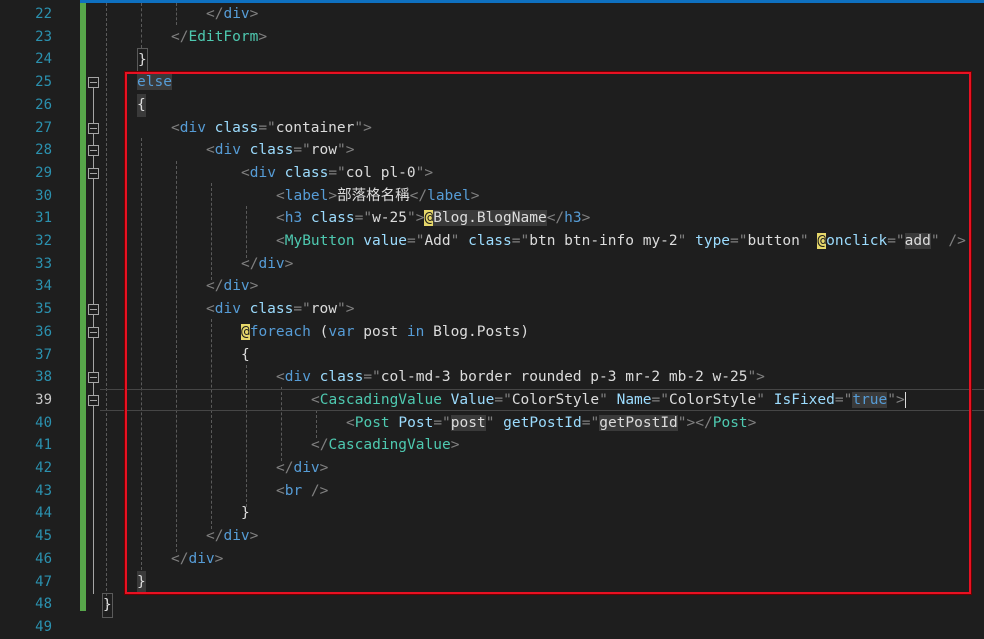 This screenshot has width=984, height=639. Describe the element at coordinates (492, 14) in the screenshot. I see `code-line: 22 </div>` at that location.